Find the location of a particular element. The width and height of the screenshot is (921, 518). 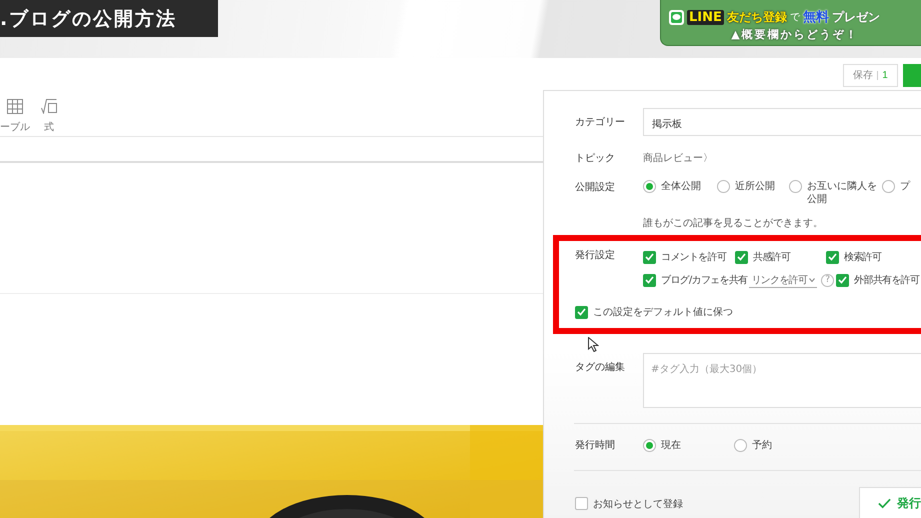

checkbox-label: 共感許可 is located at coordinates (771, 257).